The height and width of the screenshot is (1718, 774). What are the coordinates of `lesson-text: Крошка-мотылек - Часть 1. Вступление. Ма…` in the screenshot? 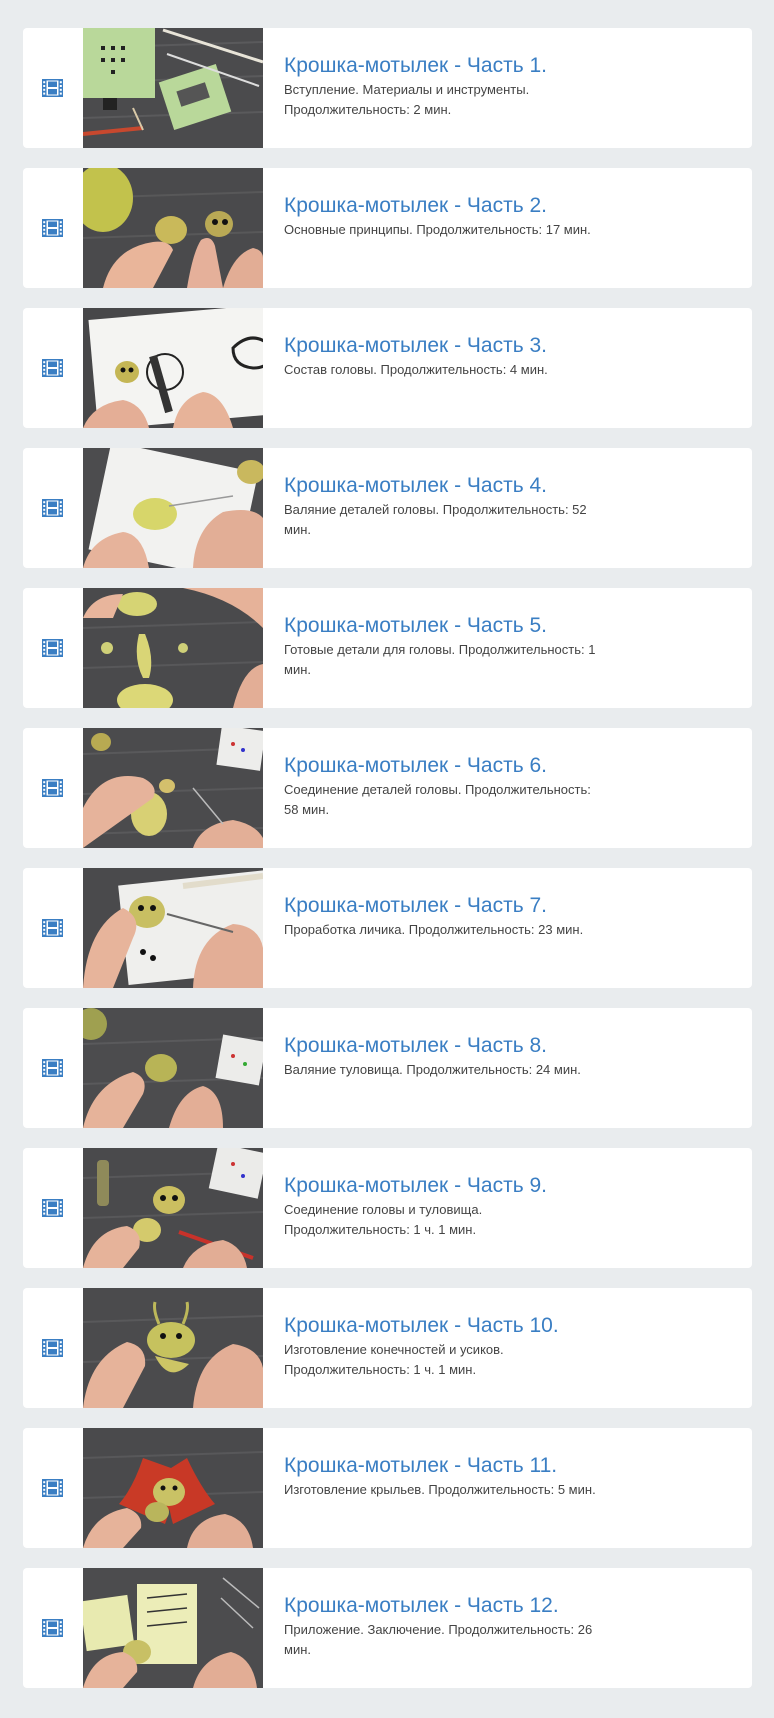 It's located at (444, 87).